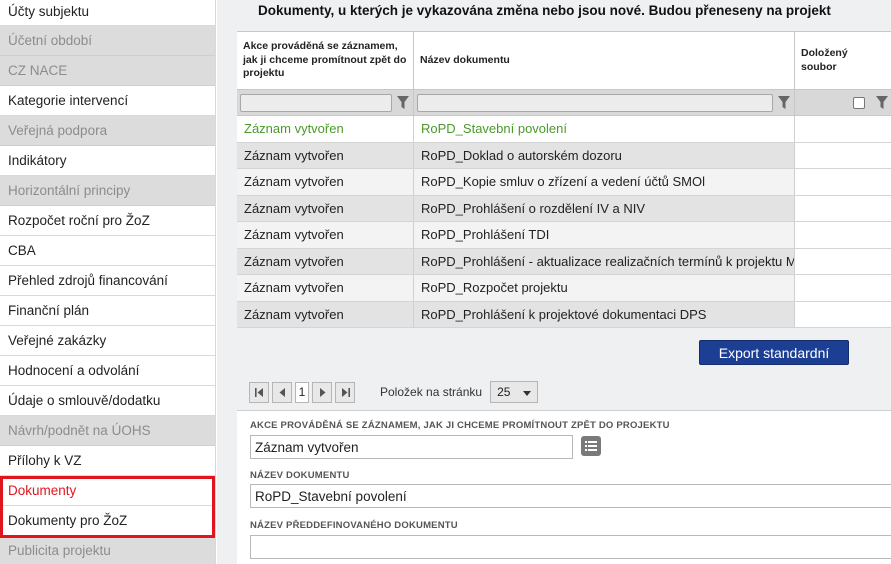  I want to click on current-page: 1, so click(302, 392).